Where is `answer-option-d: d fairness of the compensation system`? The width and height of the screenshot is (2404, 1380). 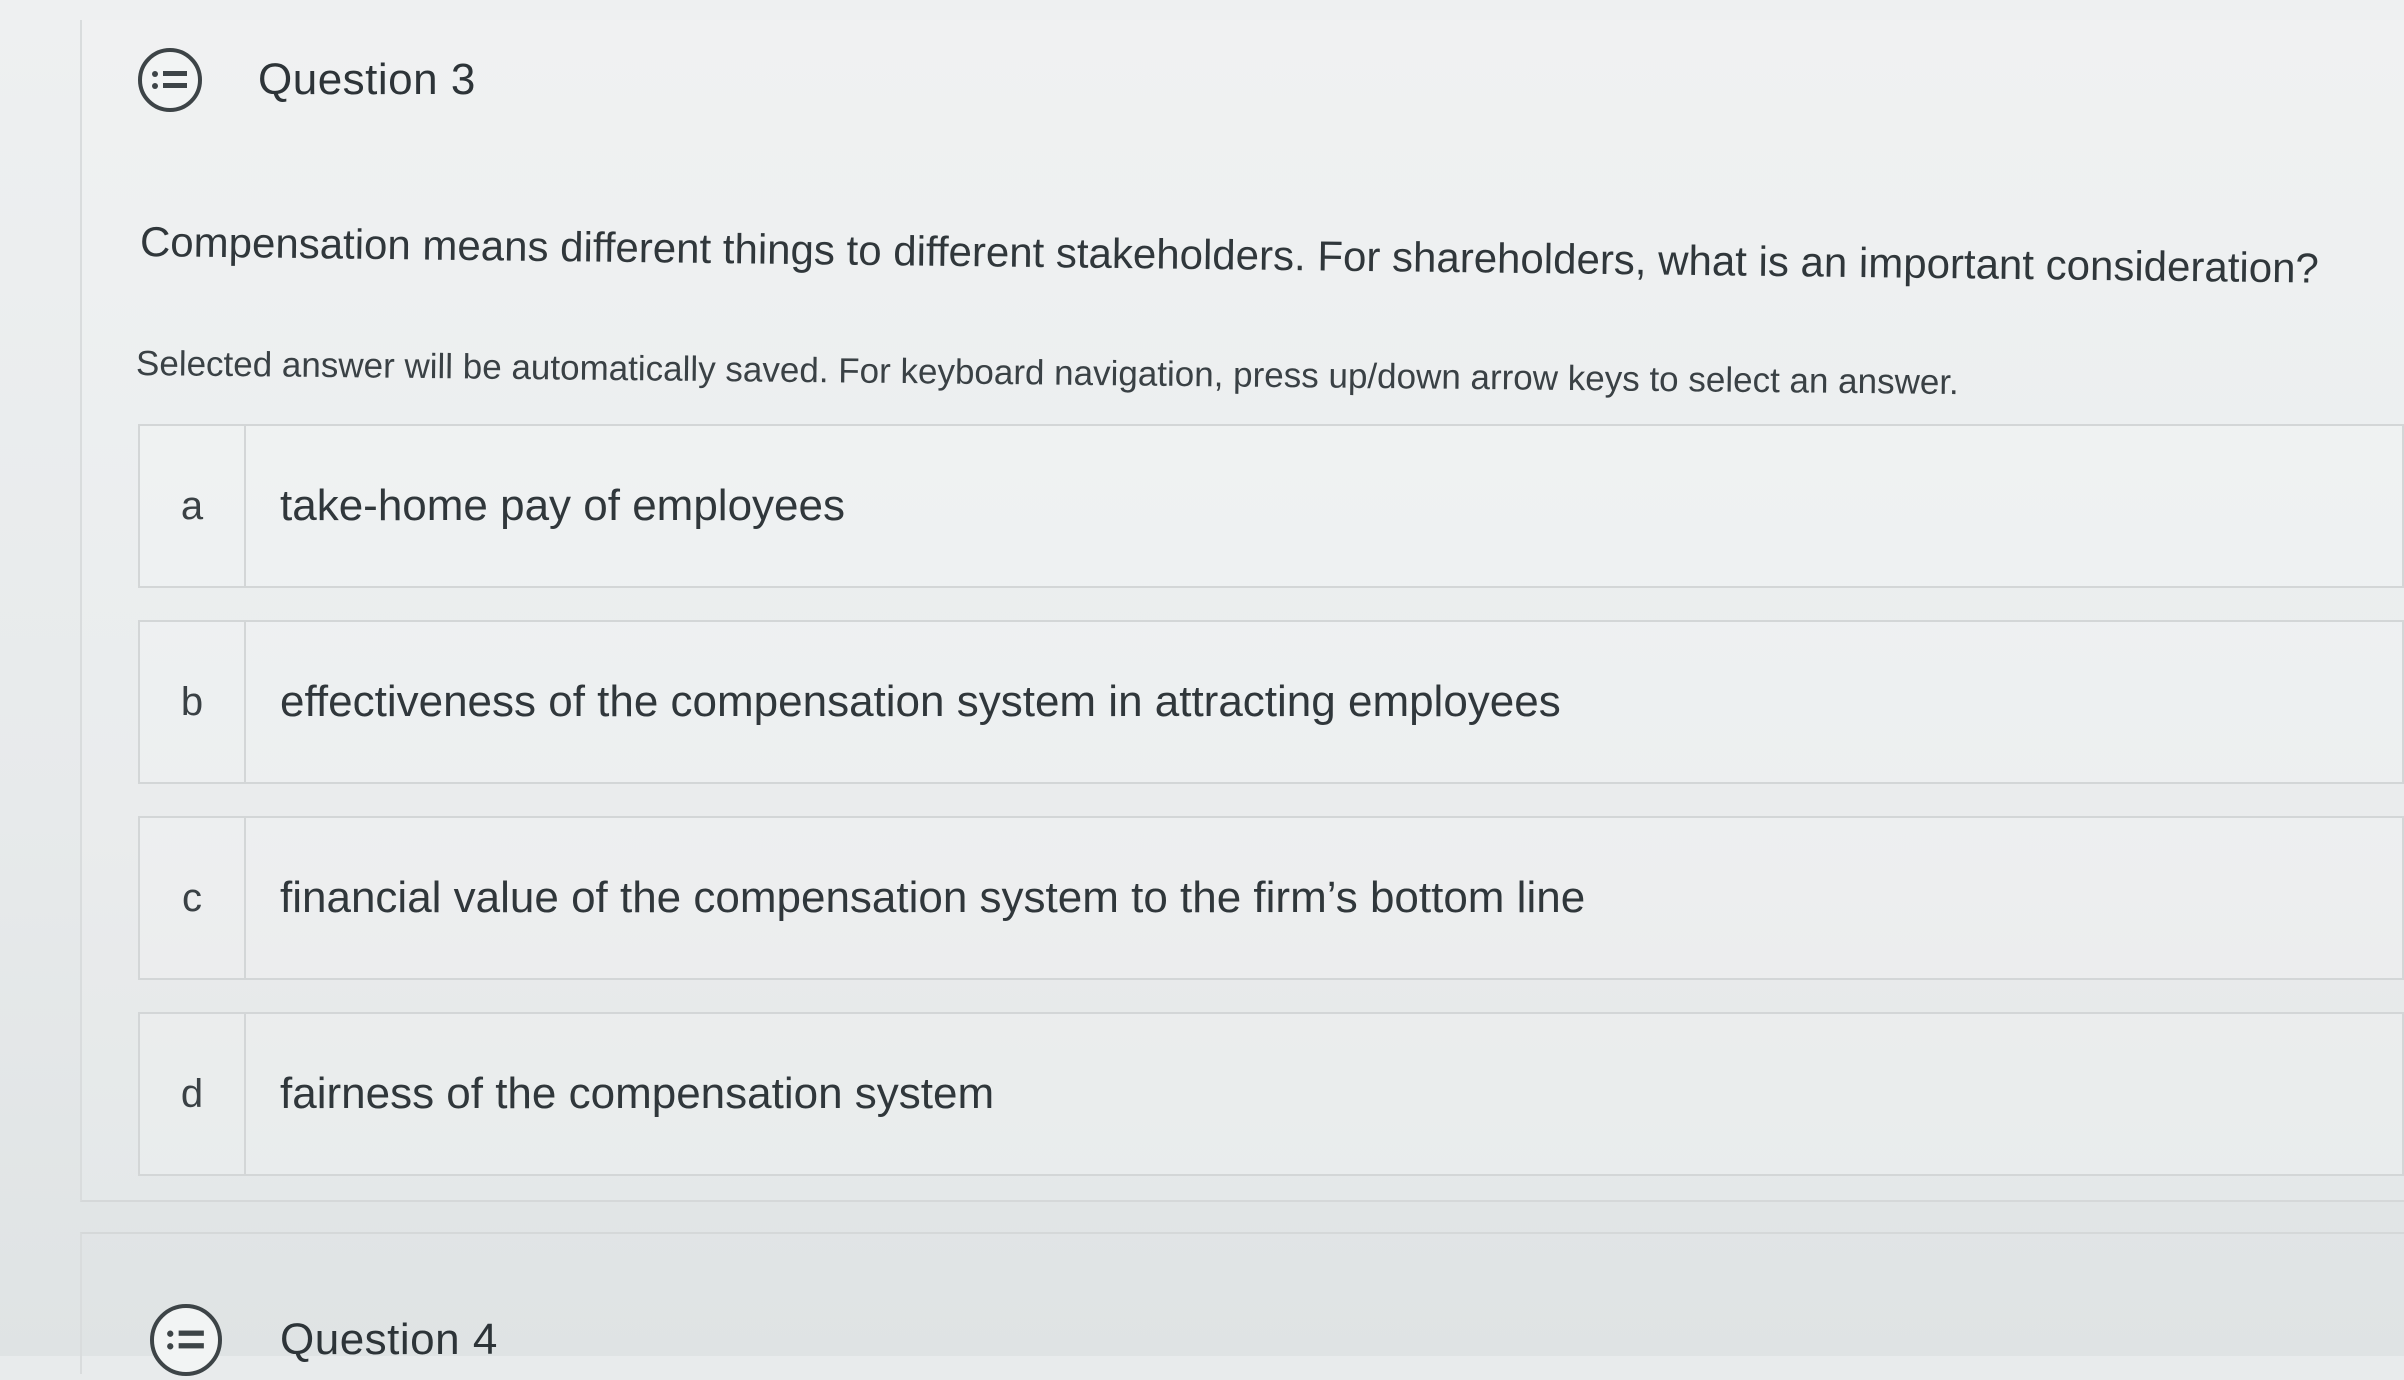 answer-option-d: d fairness of the compensation system is located at coordinates (1271, 1094).